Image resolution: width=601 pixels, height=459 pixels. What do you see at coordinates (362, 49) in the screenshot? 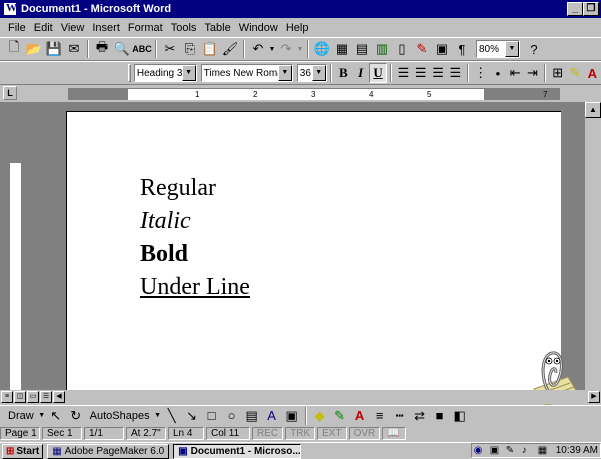
I see `insert-table-icon: ▤` at bounding box center [362, 49].